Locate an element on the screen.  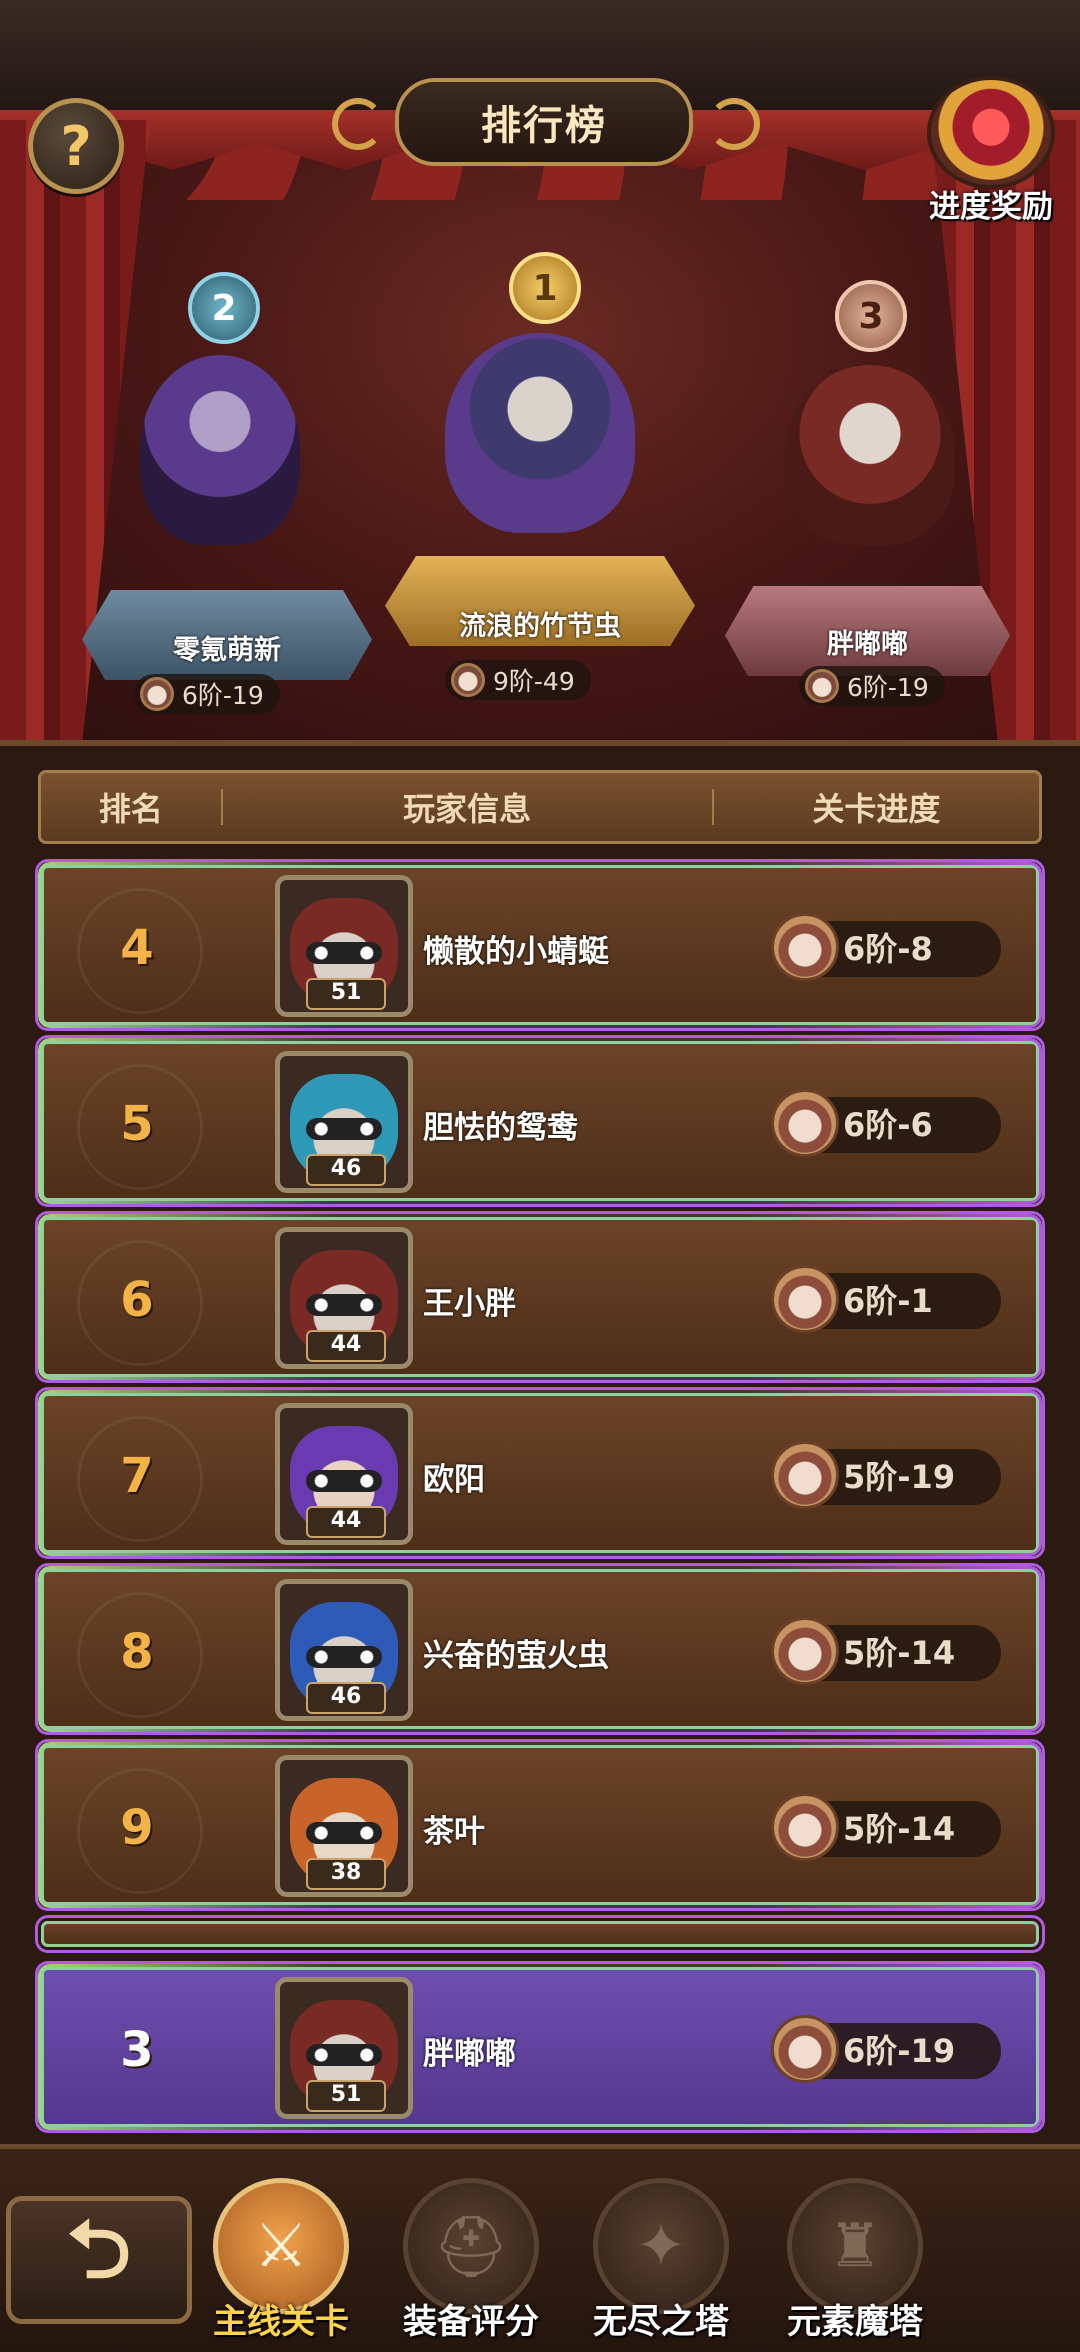
progress-reward-label: 进度奖励 is located at coordinates (991, 207).